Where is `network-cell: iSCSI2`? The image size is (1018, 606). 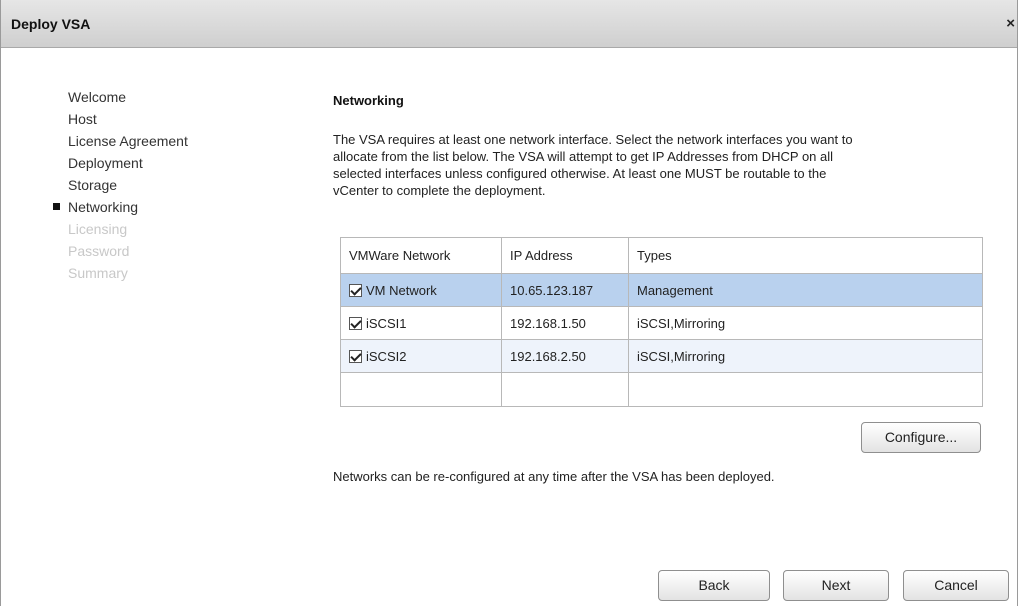 network-cell: iSCSI2 is located at coordinates (421, 356).